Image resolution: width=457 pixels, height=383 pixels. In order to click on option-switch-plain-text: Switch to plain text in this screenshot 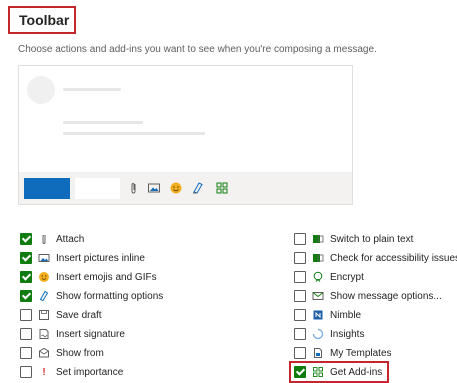, I will do `click(353, 239)`.